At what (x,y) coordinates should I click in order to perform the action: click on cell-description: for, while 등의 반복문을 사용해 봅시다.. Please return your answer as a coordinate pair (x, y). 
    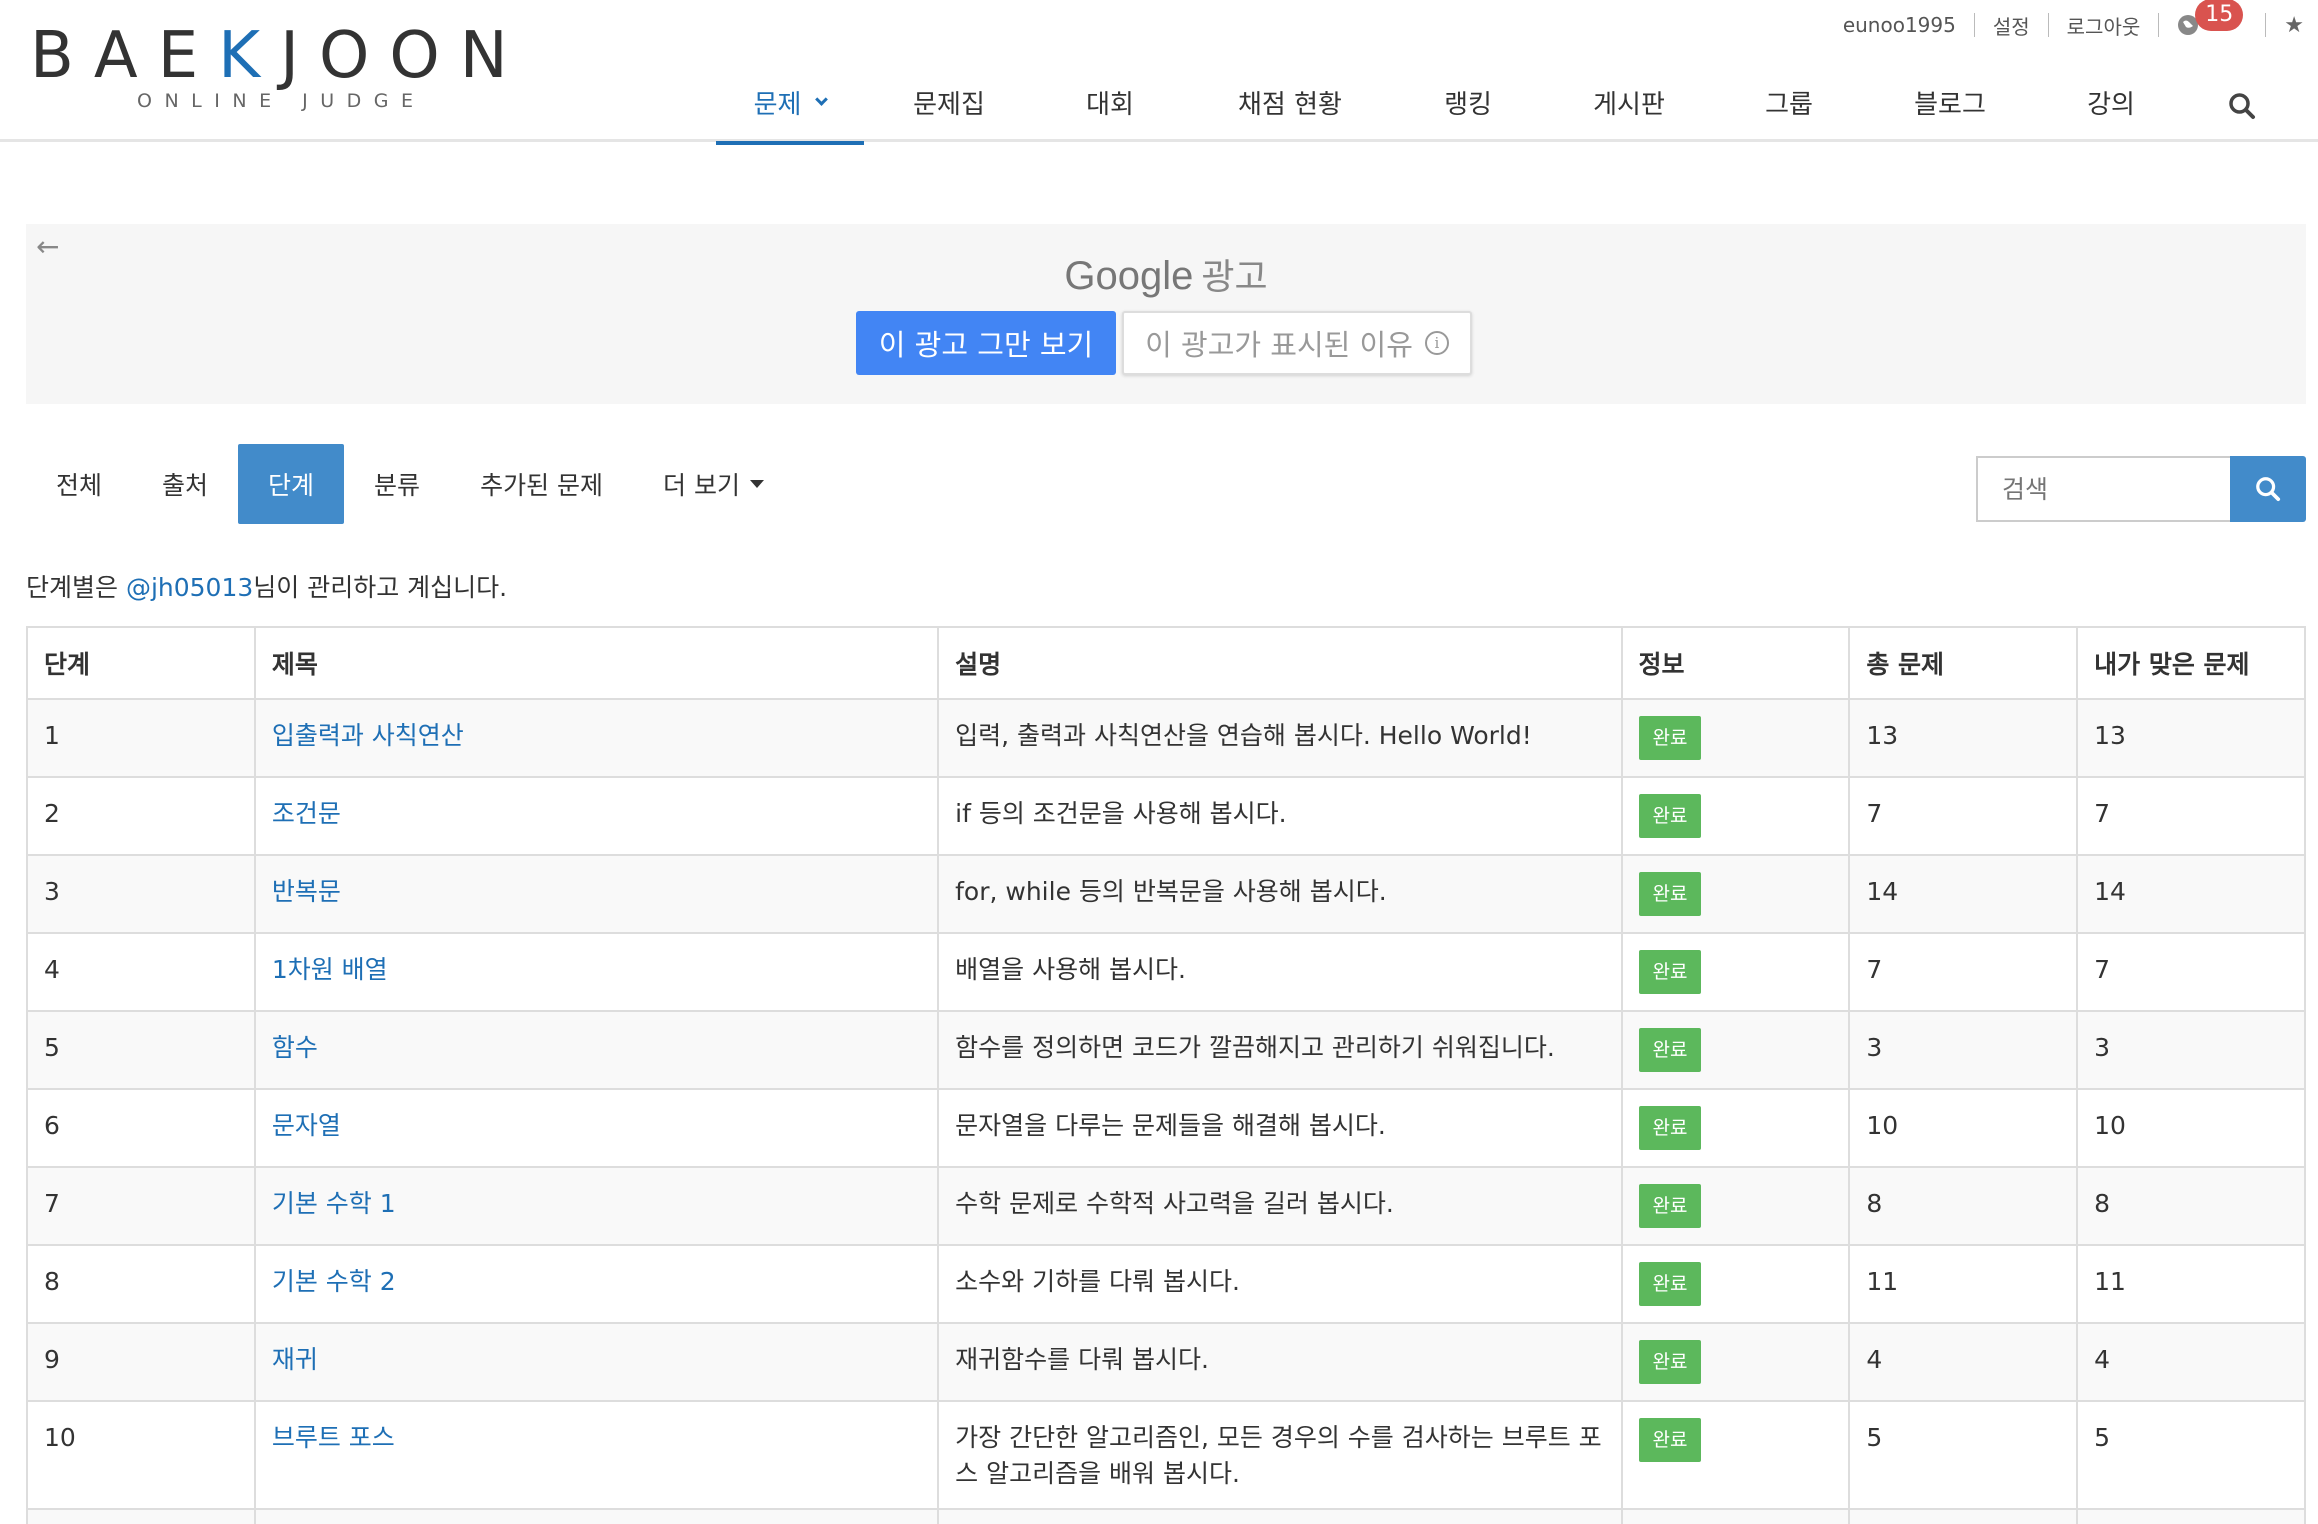
    Looking at the image, I should click on (1280, 894).